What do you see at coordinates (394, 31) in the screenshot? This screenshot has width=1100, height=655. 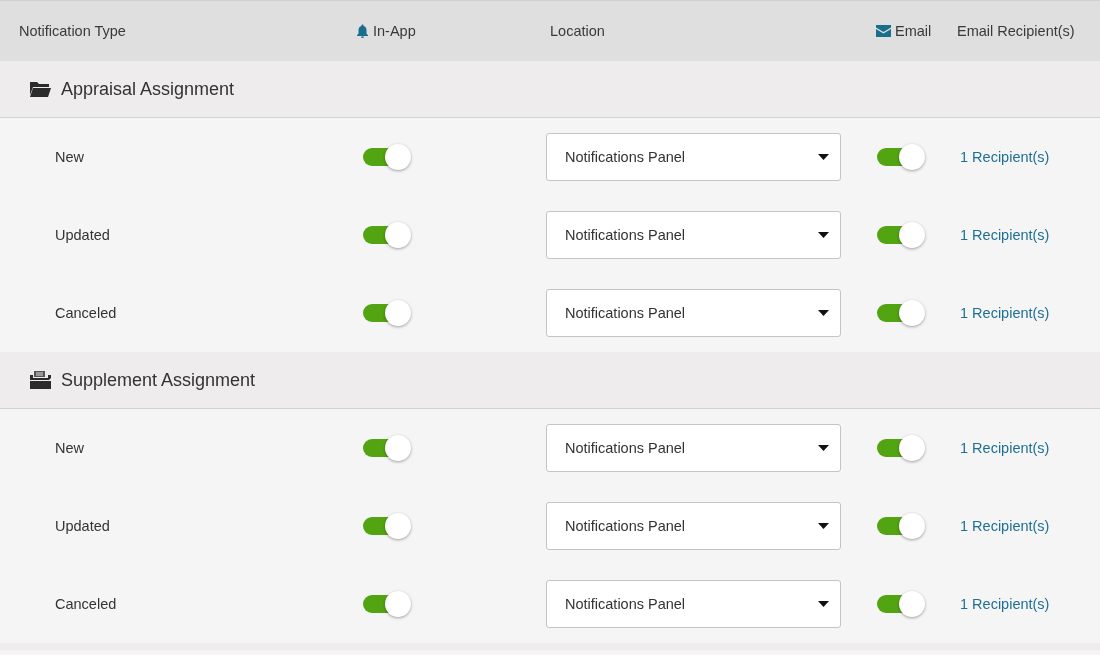 I see `column-header: In-App` at bounding box center [394, 31].